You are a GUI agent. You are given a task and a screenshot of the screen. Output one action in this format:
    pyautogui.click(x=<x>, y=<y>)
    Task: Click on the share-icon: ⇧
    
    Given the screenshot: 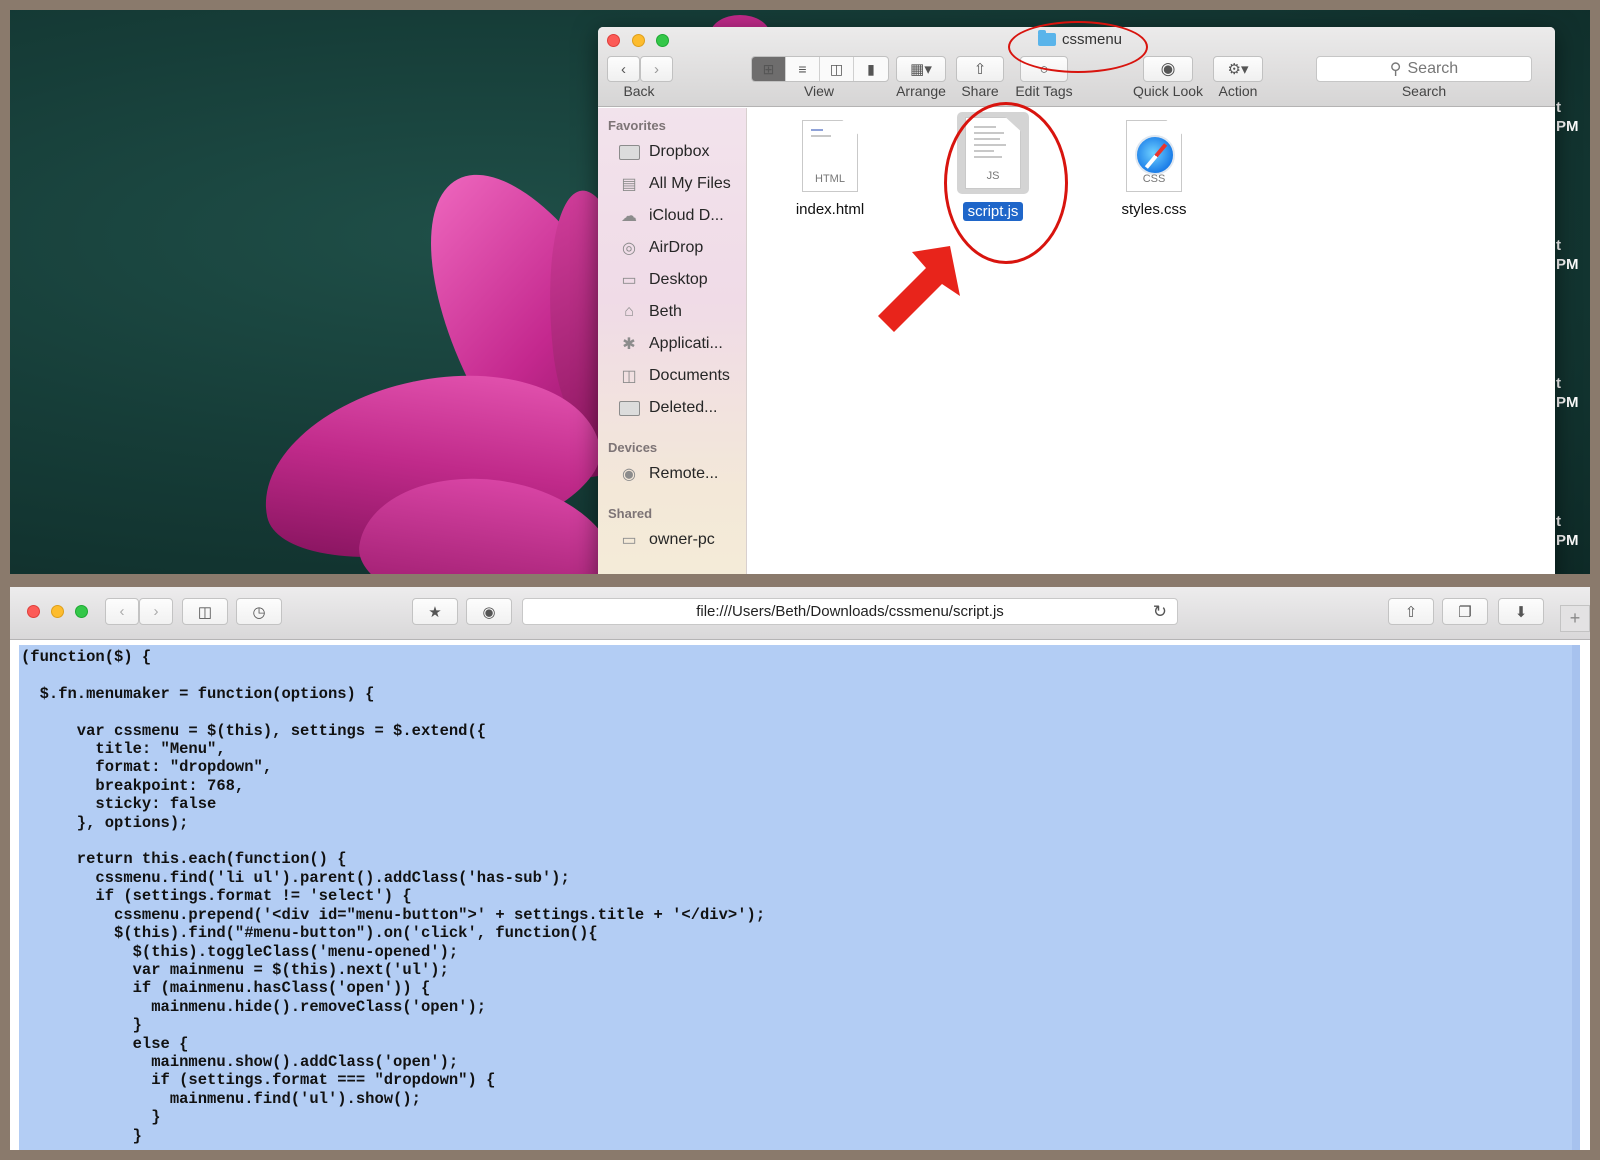 What is the action you would take?
    pyautogui.click(x=1411, y=612)
    